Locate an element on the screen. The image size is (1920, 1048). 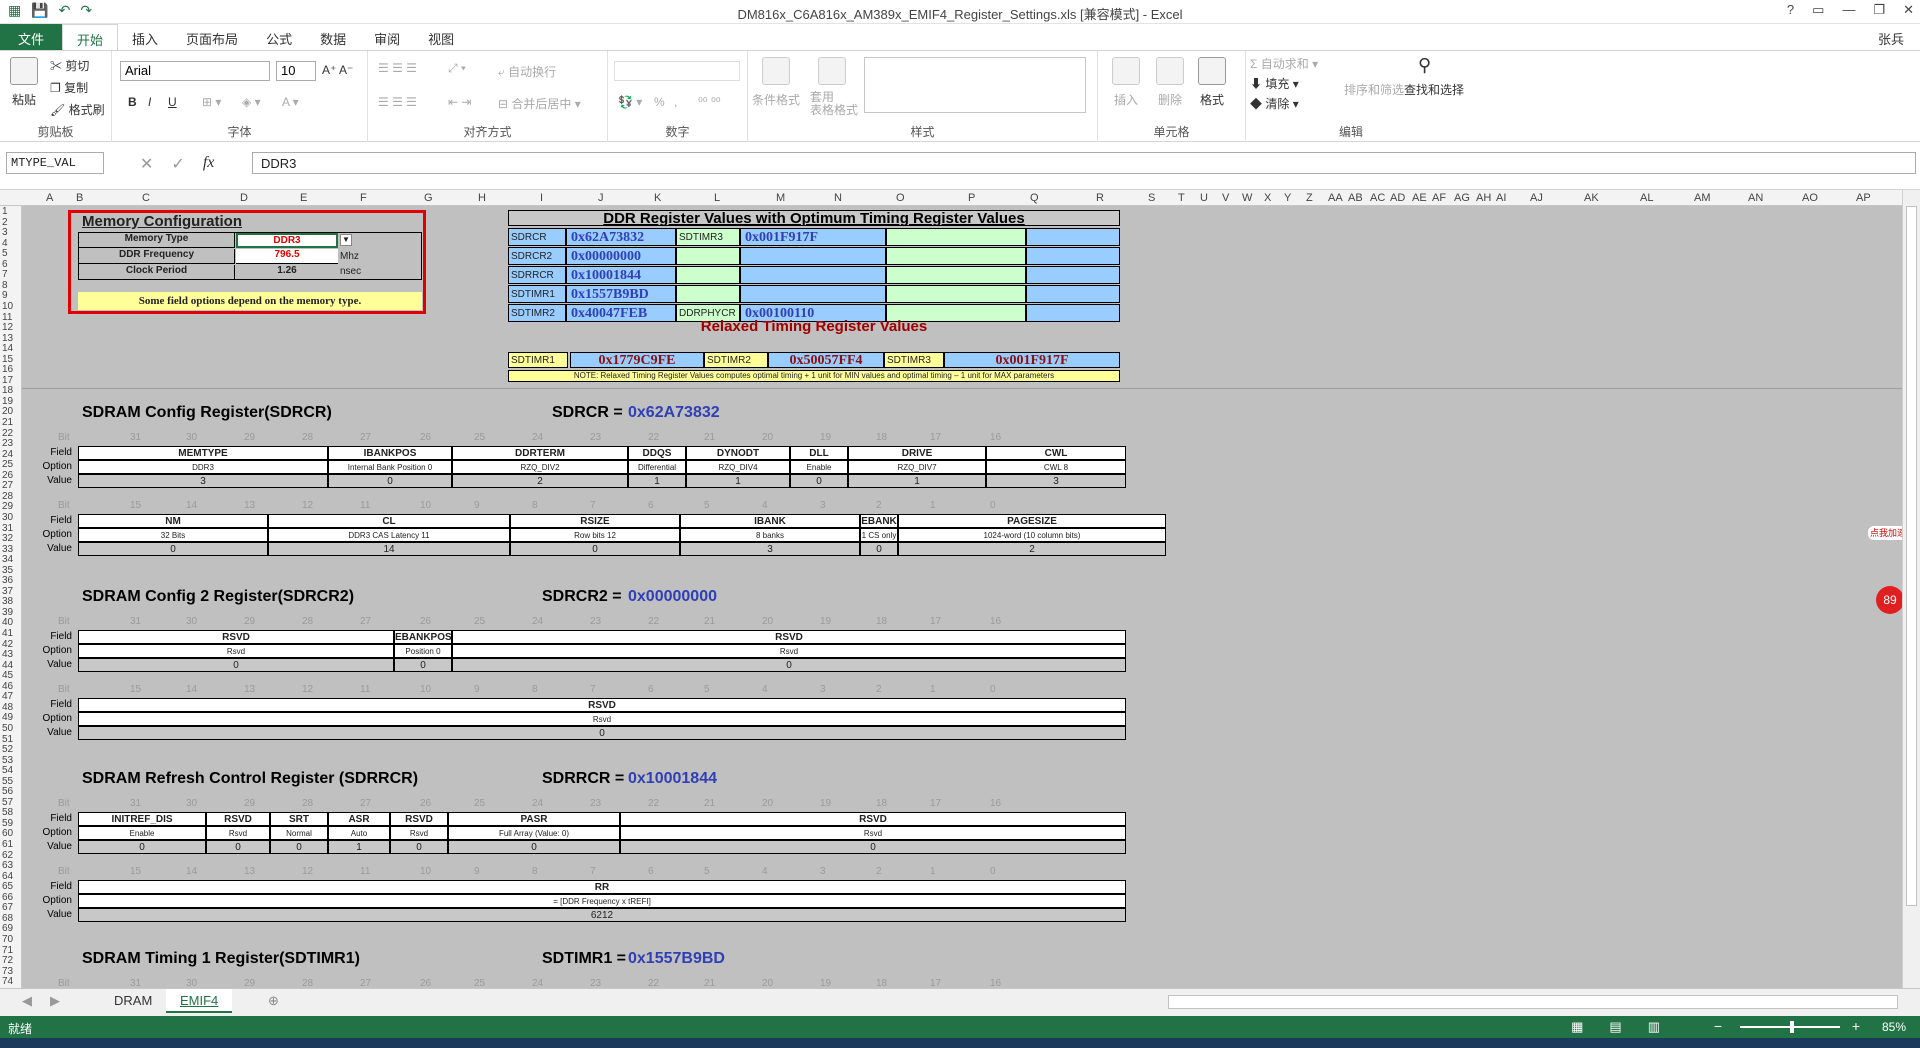
field-option: Internal Bank Position 0 is located at coordinates (390, 467).